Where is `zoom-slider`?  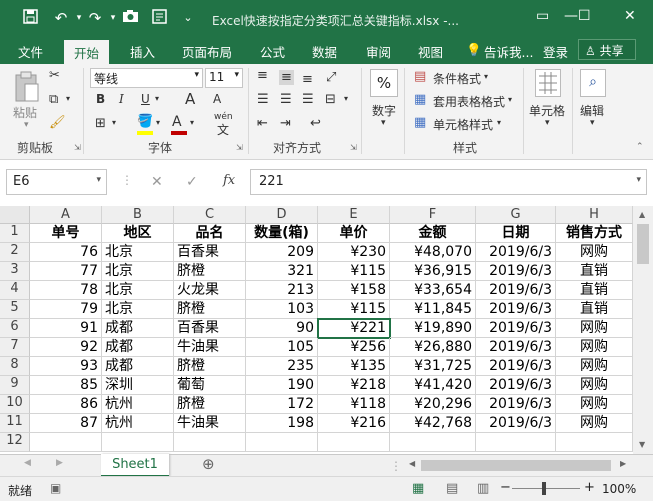 zoom-slider is located at coordinates (546, 488).